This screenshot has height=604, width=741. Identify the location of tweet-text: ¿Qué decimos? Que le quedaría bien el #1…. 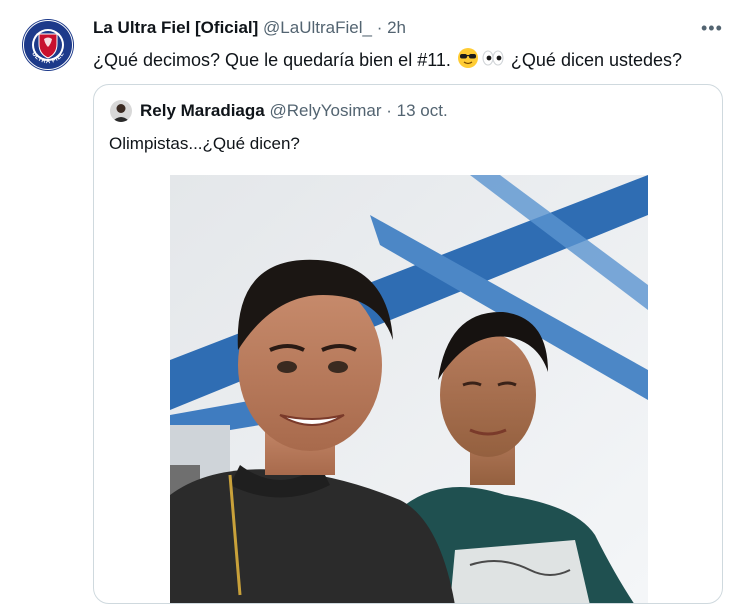
(387, 61).